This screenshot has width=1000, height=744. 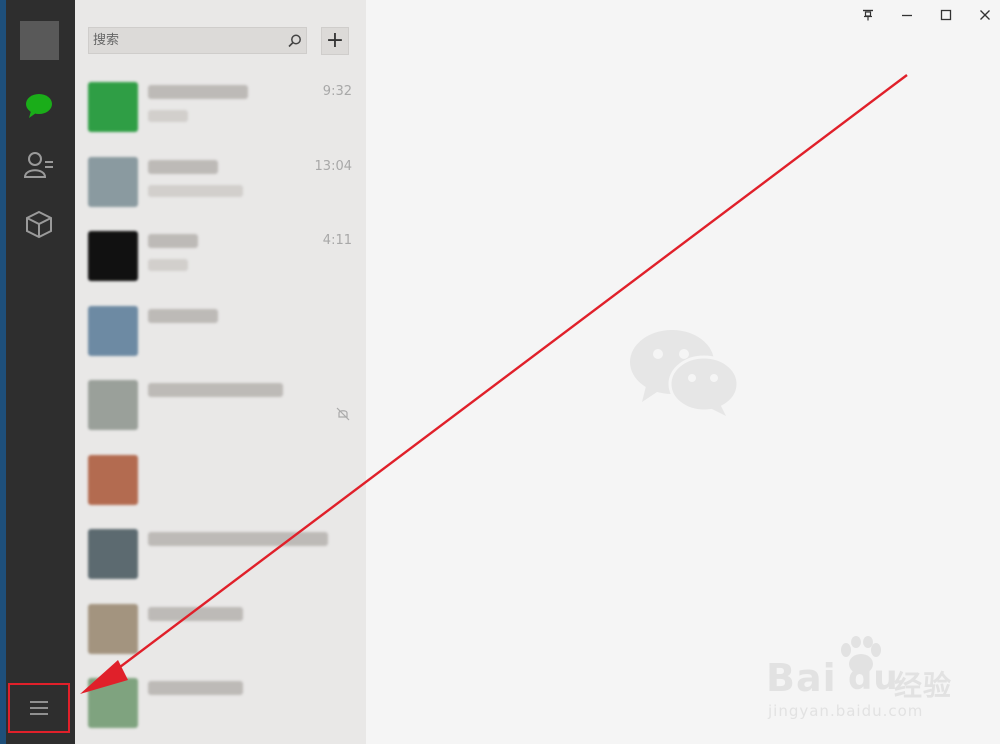 What do you see at coordinates (873, 678) in the screenshot?
I see `watermark-brand2: du` at bounding box center [873, 678].